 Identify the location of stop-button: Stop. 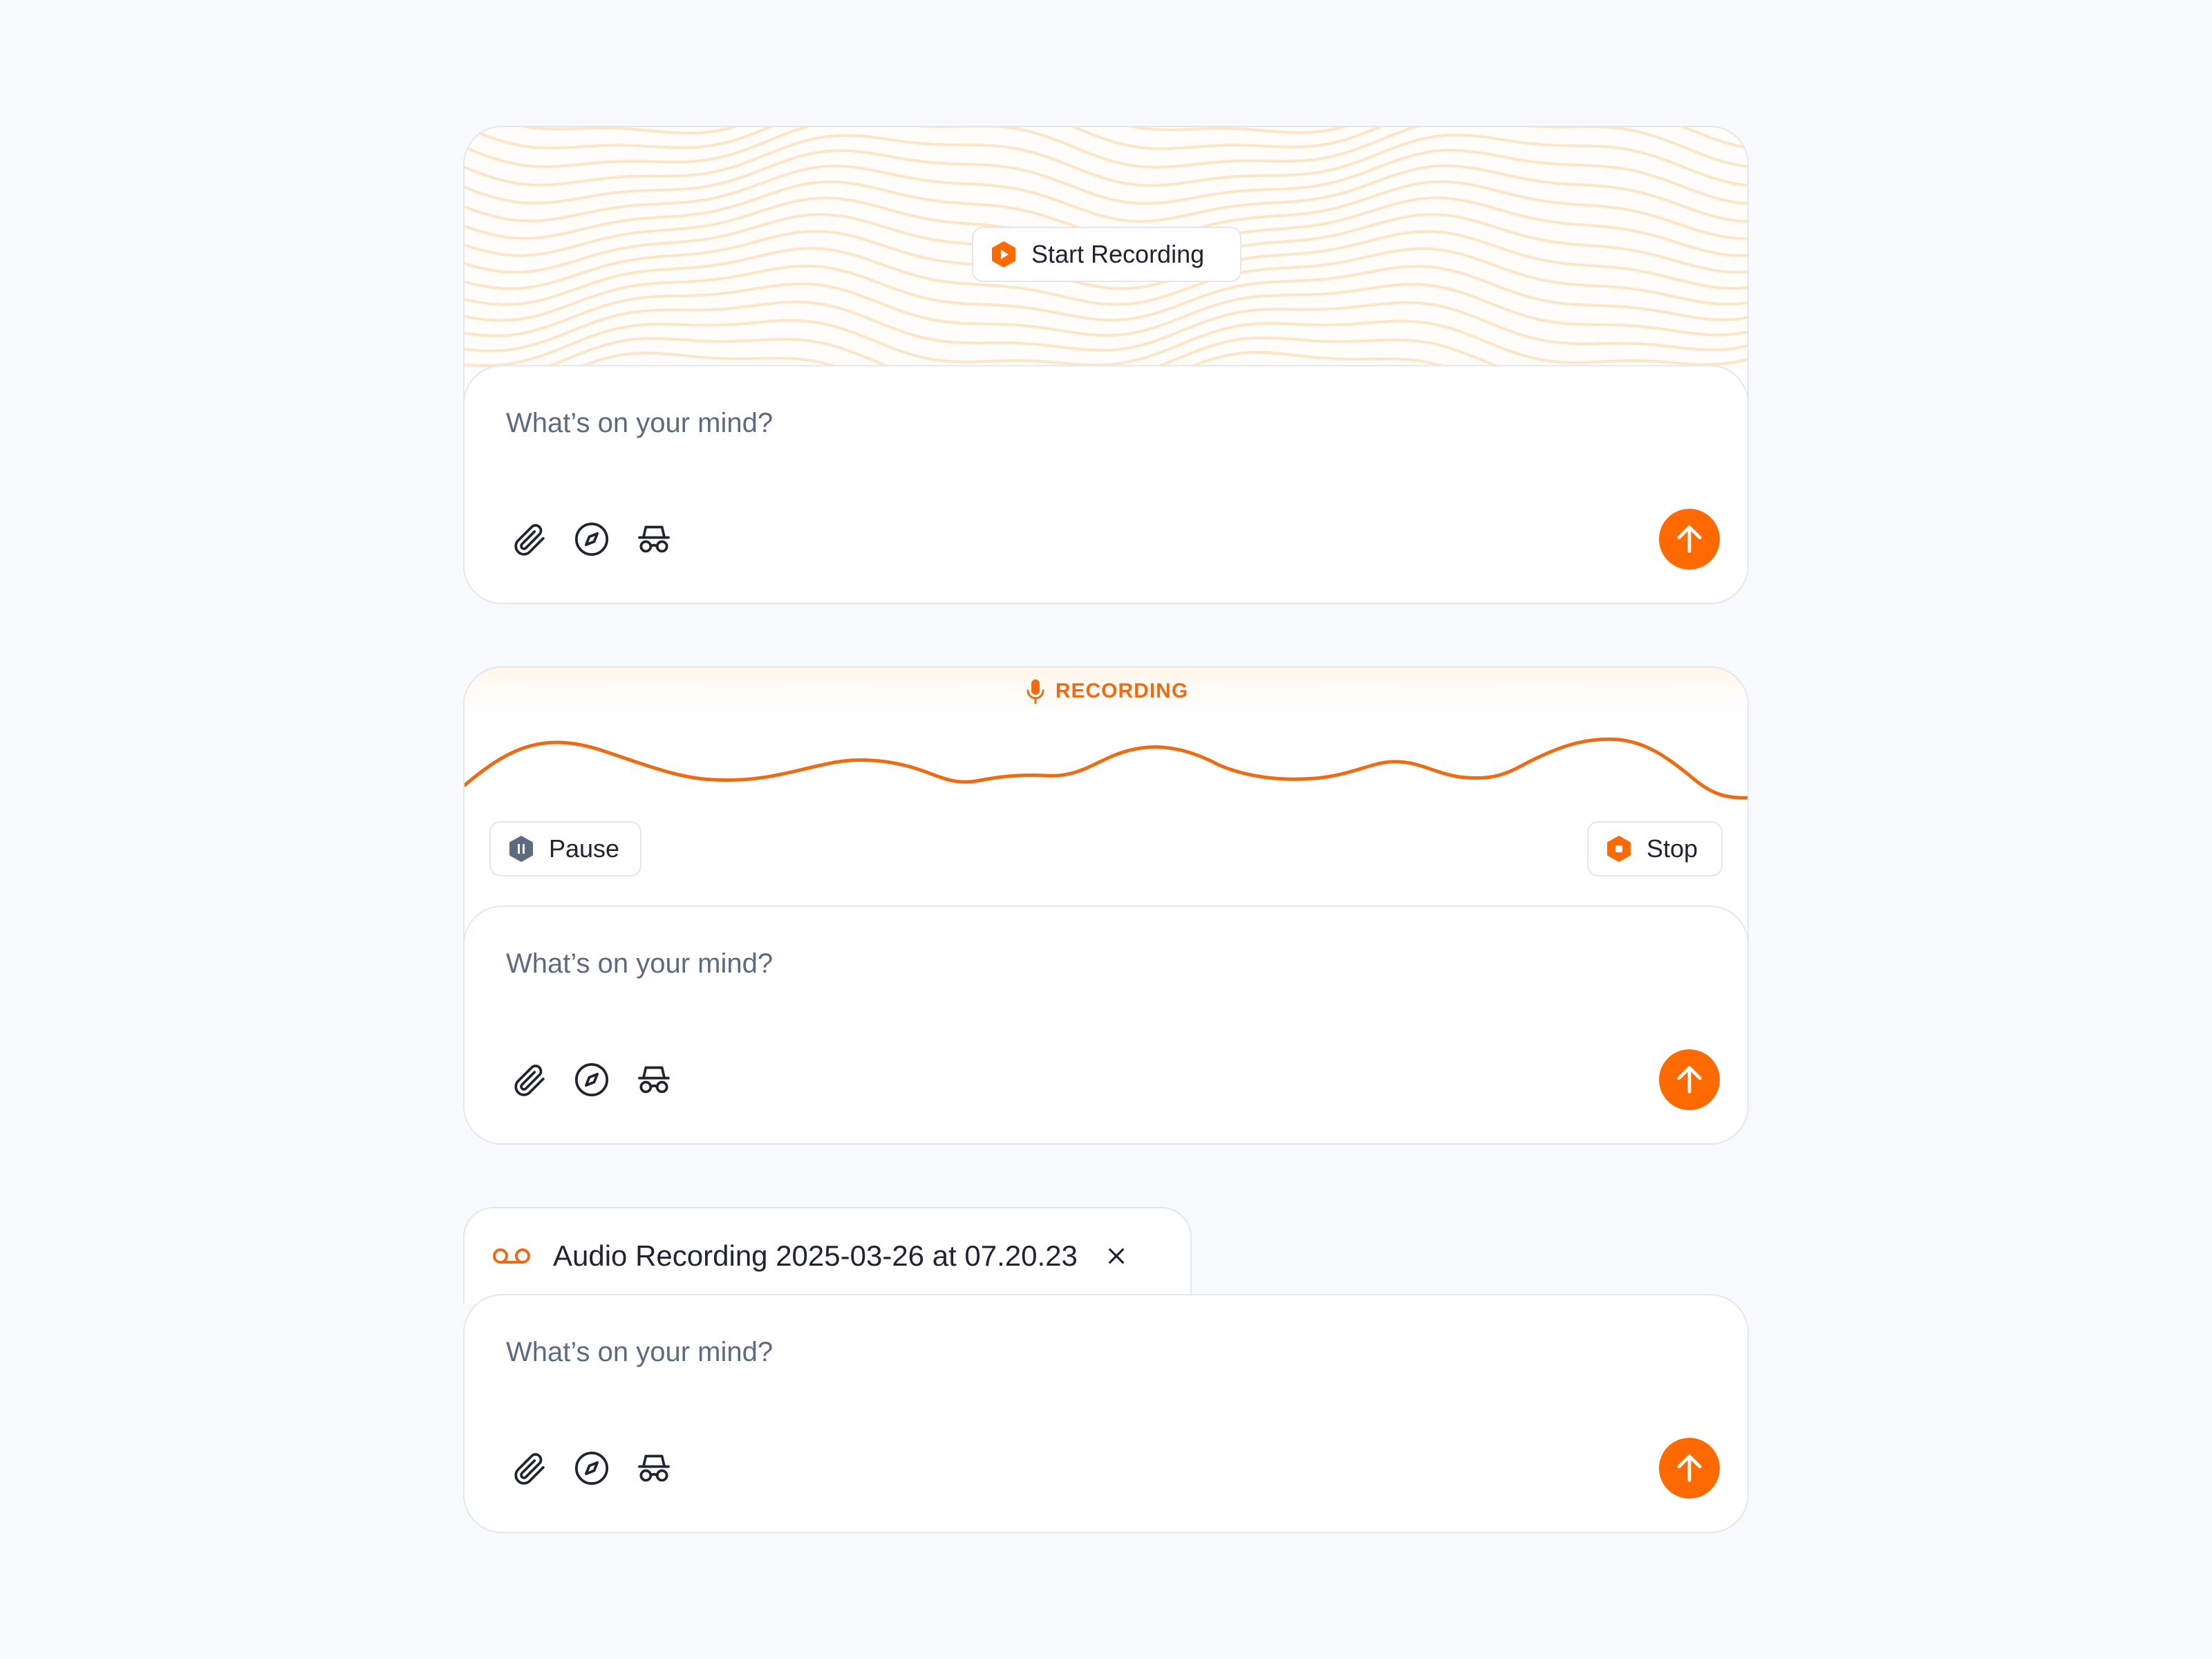
(1655, 849).